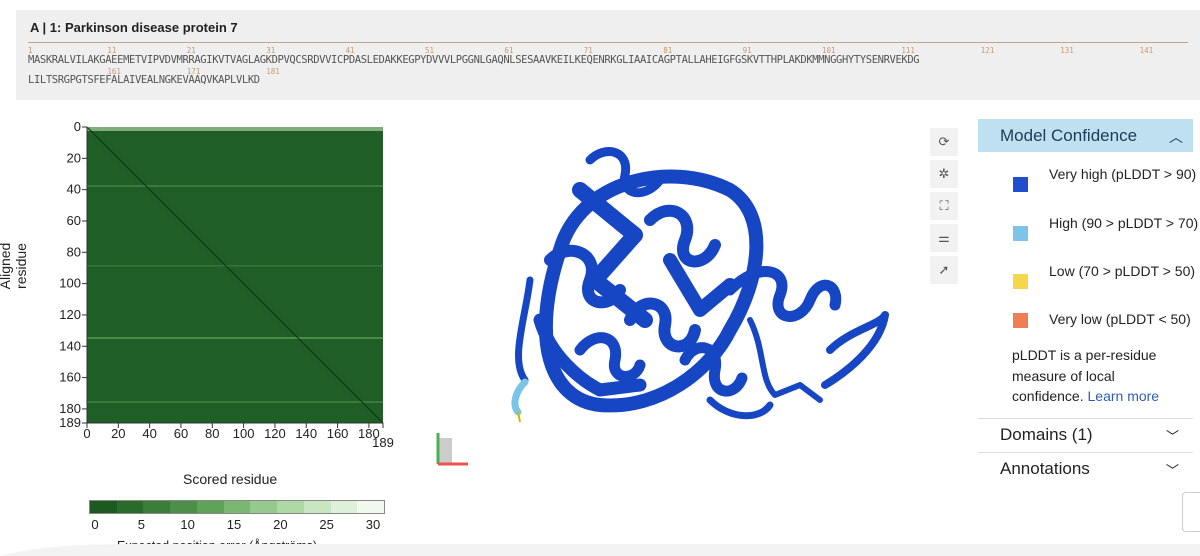 The height and width of the screenshot is (556, 1200). Describe the element at coordinates (373, 524) in the screenshot. I see `colorbar-tick-label: 30` at that location.